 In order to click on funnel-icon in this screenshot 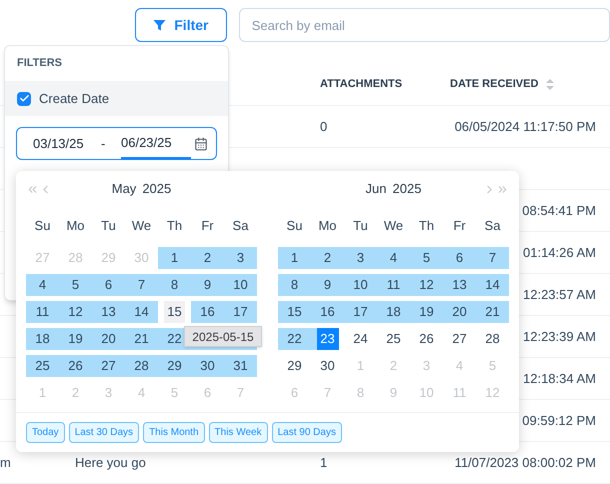, I will do `click(159, 25)`.